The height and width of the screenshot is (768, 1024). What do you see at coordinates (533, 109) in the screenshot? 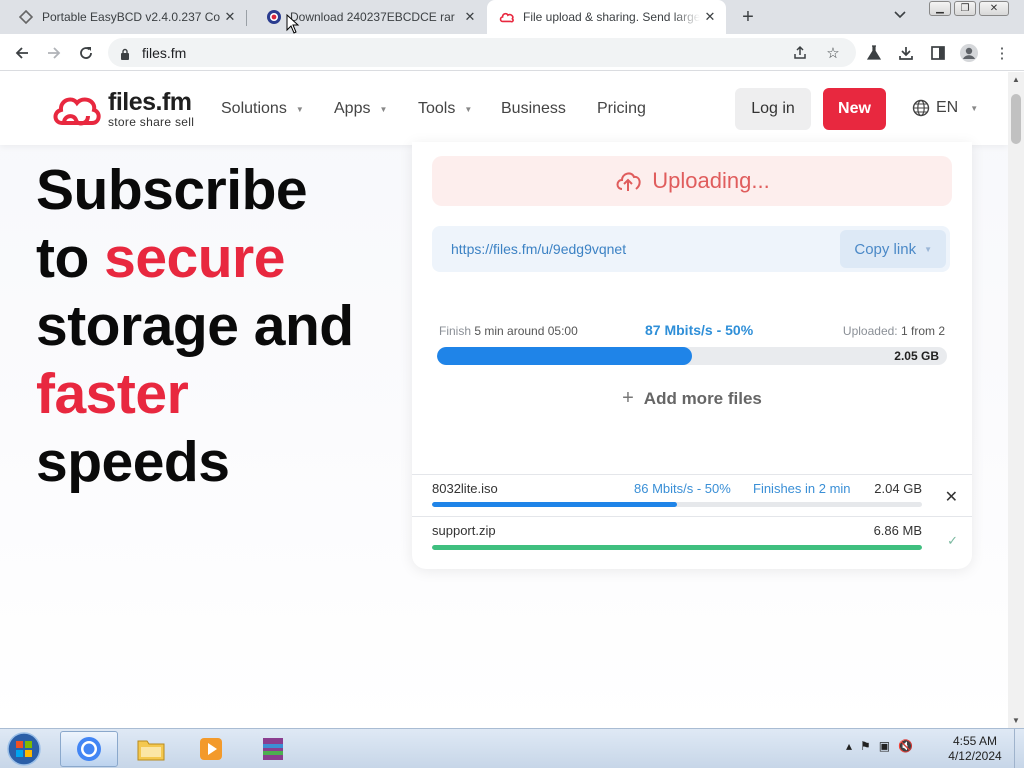
I see `nav-business: Business` at bounding box center [533, 109].